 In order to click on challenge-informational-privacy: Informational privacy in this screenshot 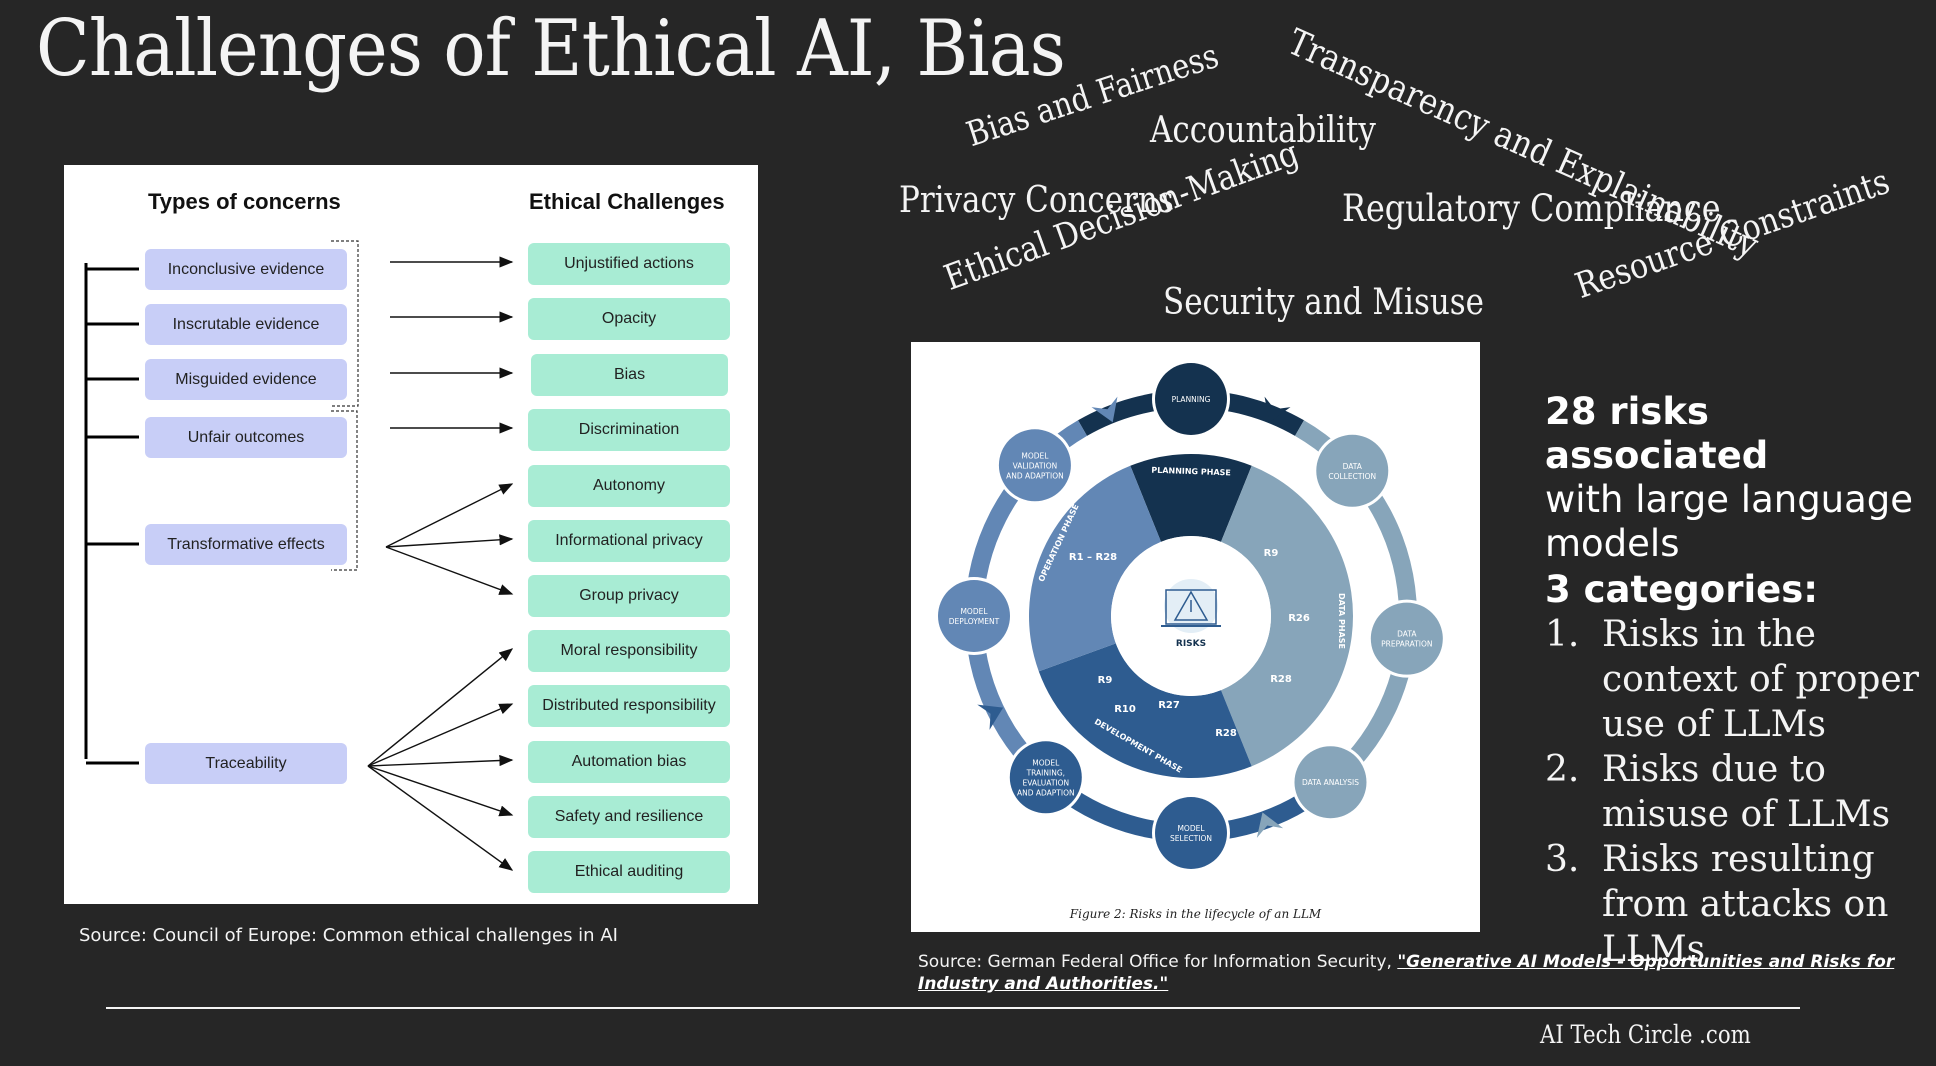, I will do `click(629, 541)`.